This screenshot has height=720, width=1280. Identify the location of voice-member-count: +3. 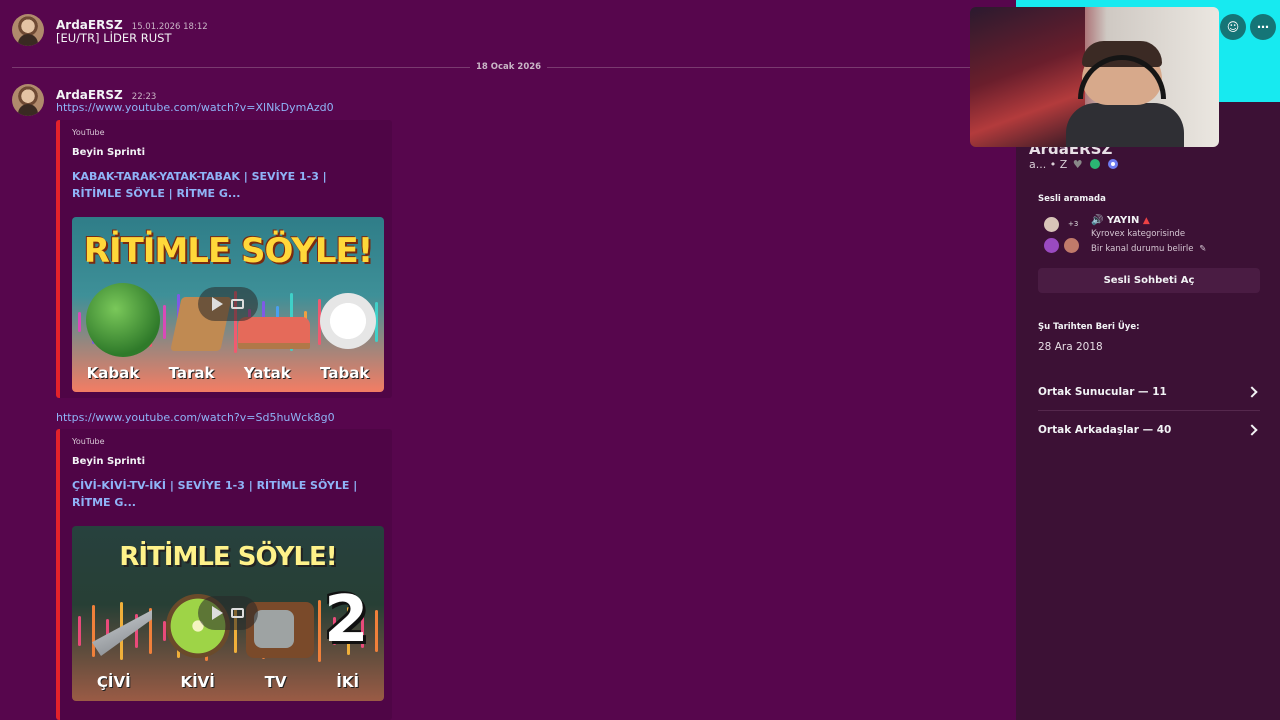
(1073, 224).